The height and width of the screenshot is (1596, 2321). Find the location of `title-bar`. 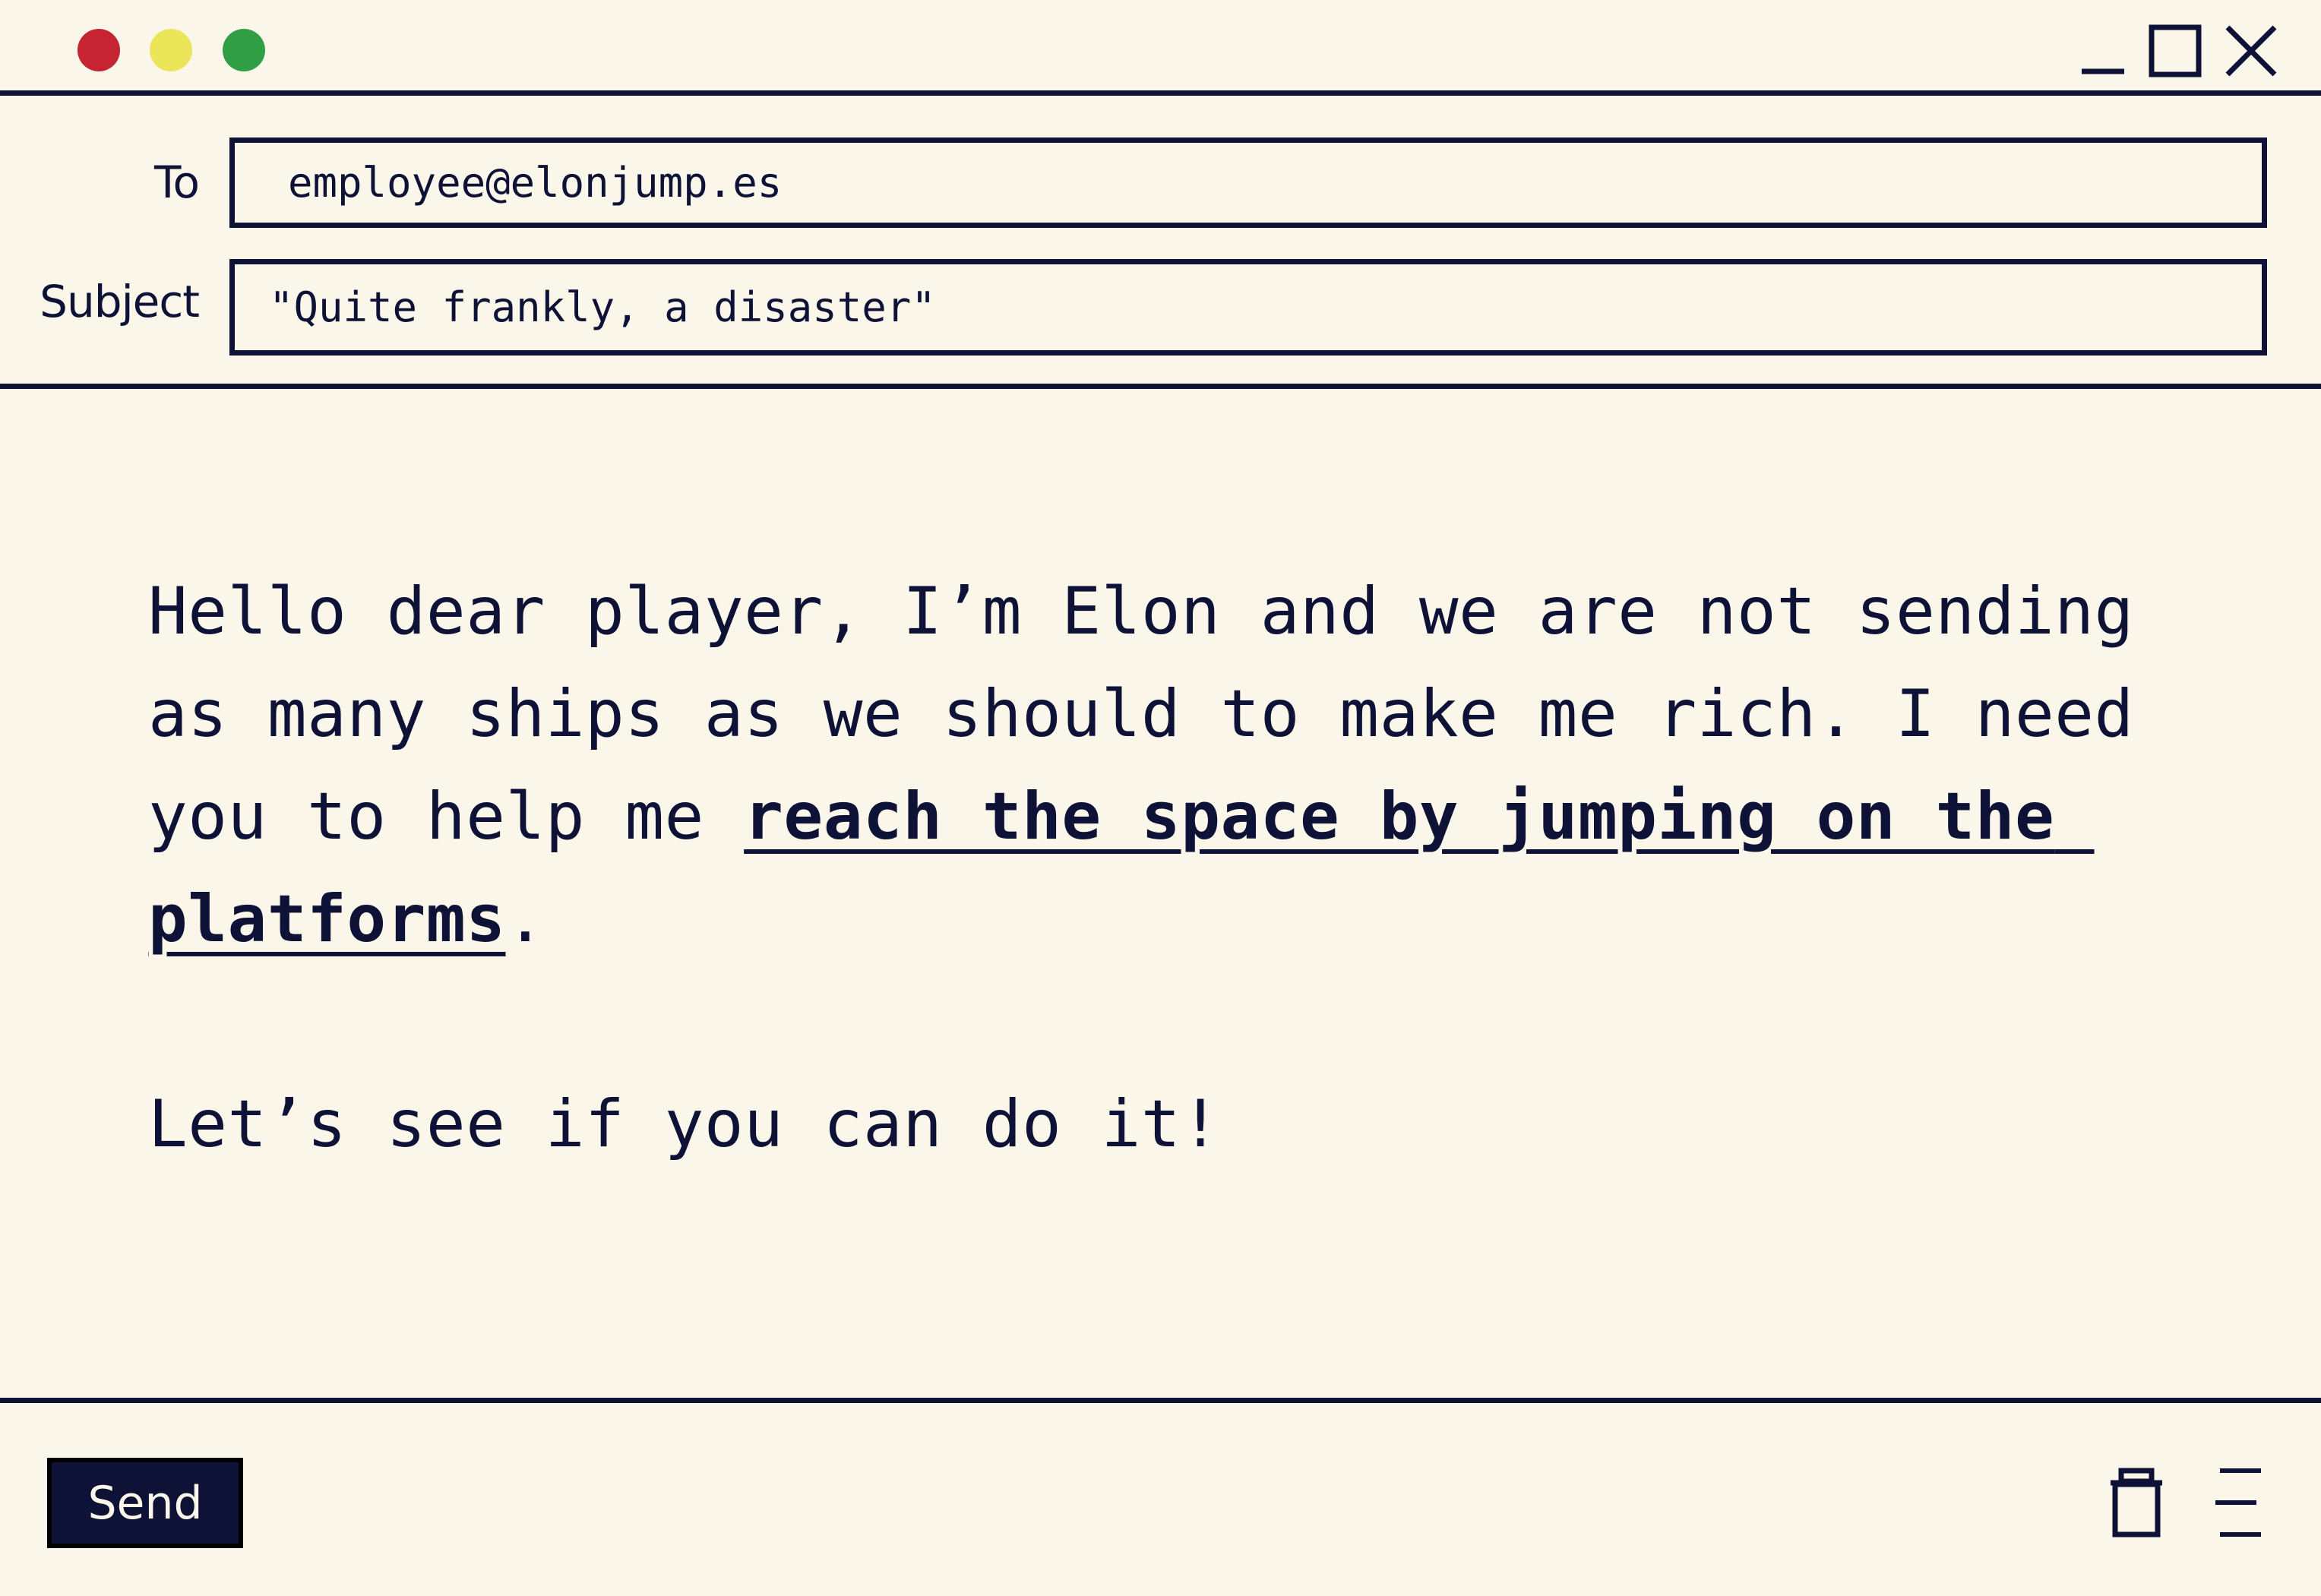

title-bar is located at coordinates (1160, 48).